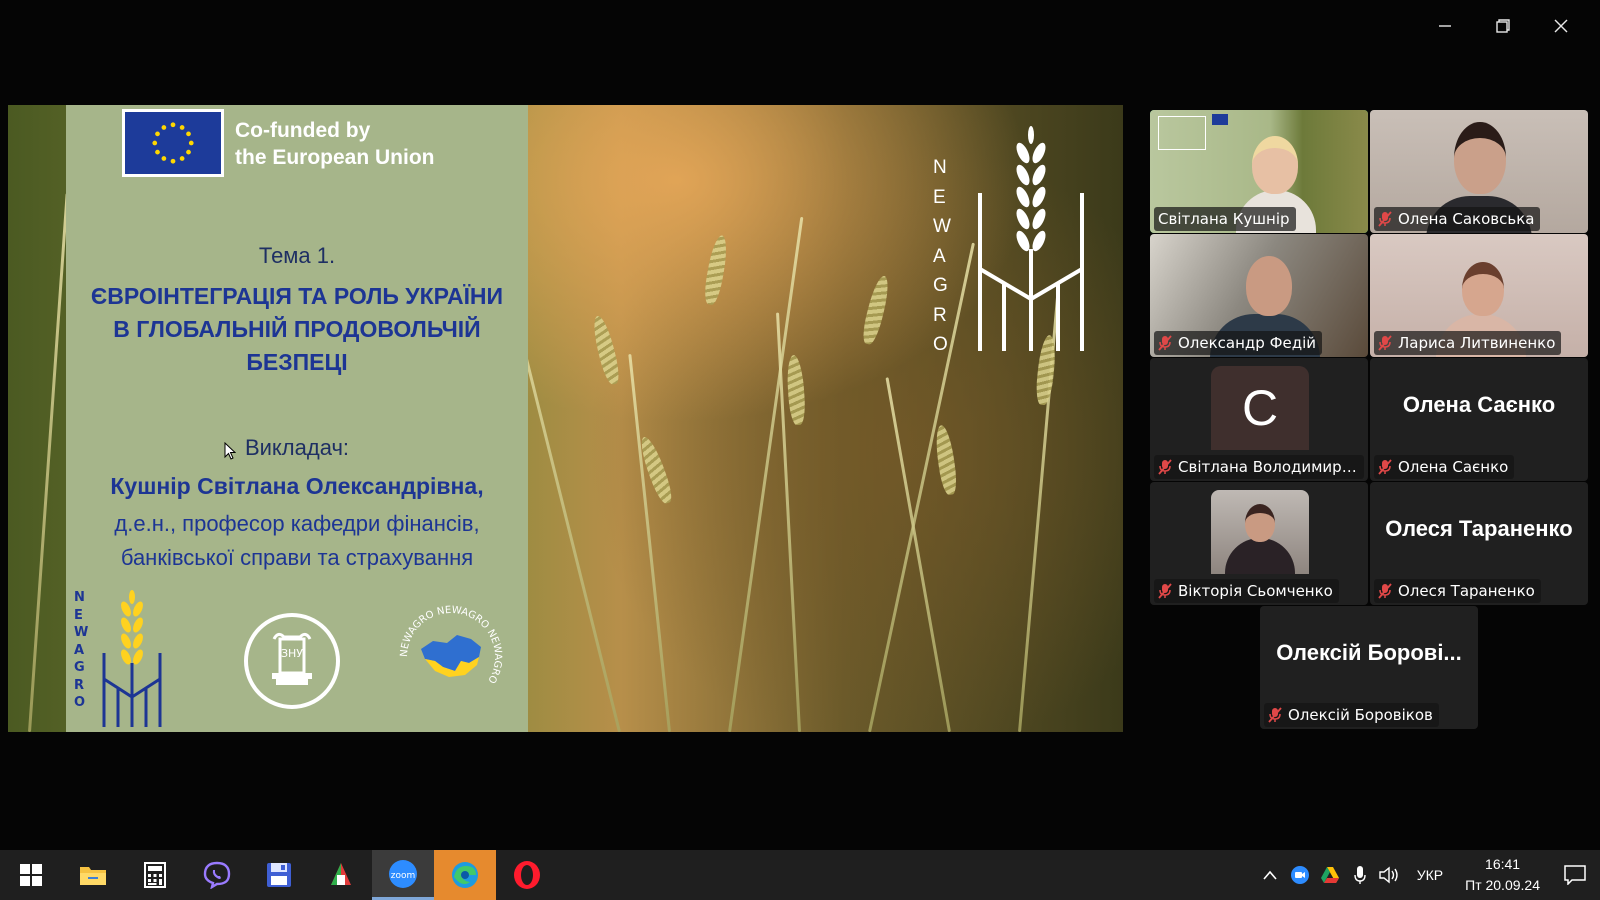 The image size is (1600, 900). I want to click on minimize-icon, so click(1445, 26).